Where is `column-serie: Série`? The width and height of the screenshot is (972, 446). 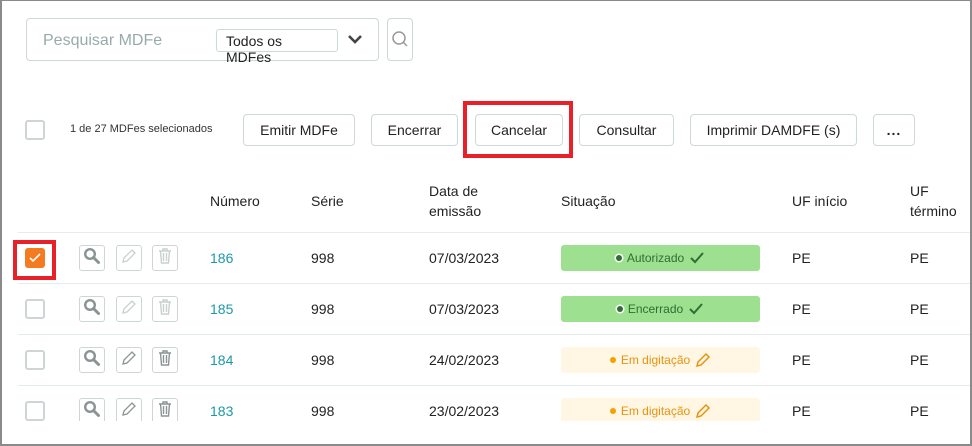
column-serie: Série is located at coordinates (327, 201).